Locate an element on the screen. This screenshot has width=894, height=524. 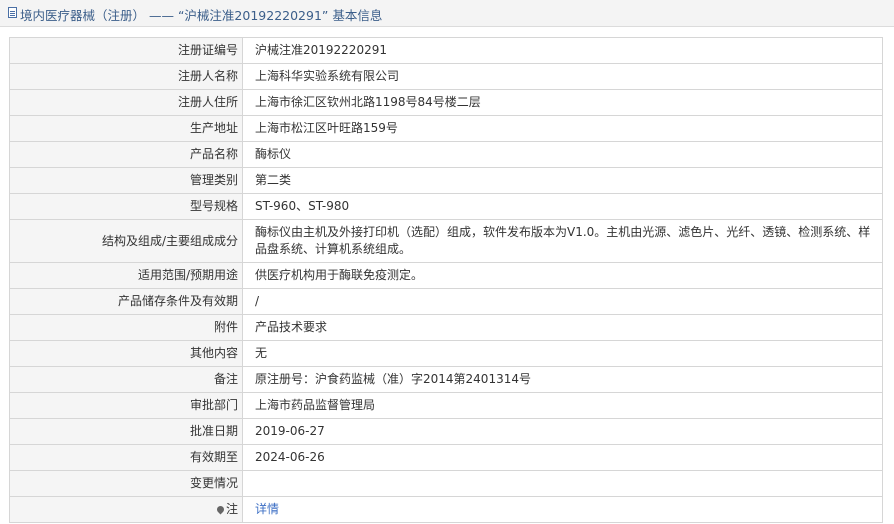
row-label: 产品名称 is located at coordinates (126, 154).